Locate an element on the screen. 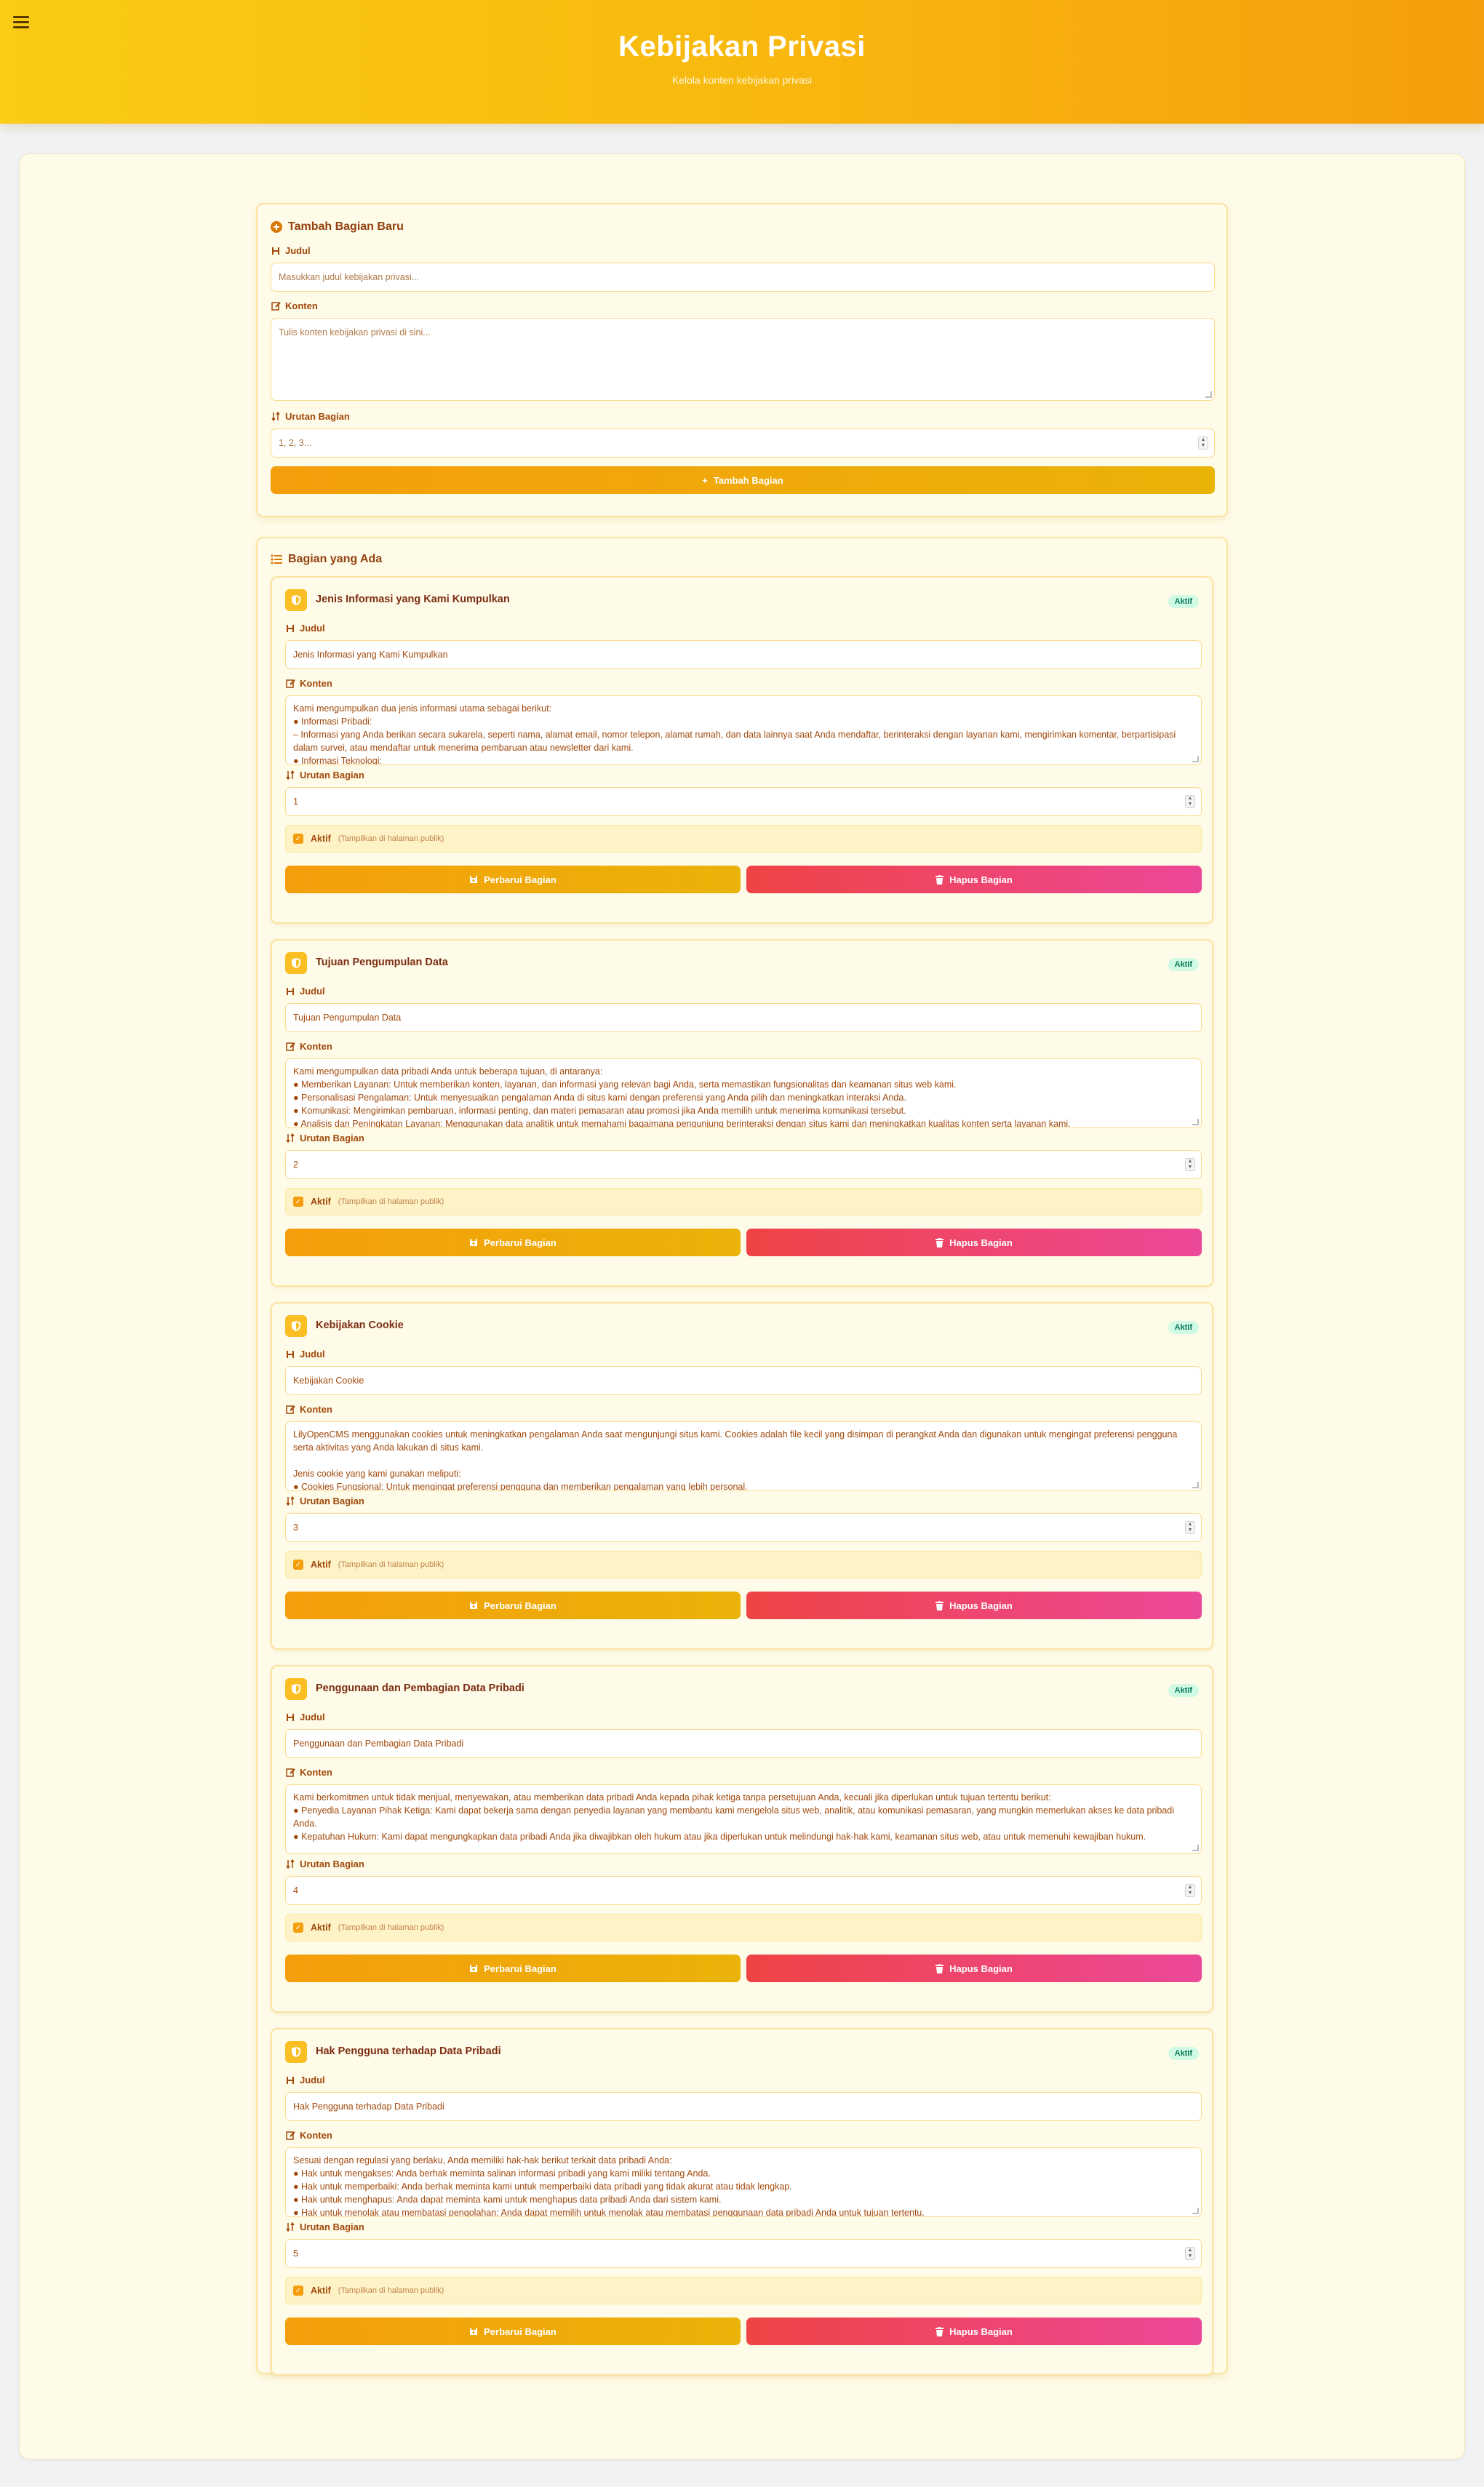 The image size is (1484, 2487). edit-icon is located at coordinates (290, 1410).